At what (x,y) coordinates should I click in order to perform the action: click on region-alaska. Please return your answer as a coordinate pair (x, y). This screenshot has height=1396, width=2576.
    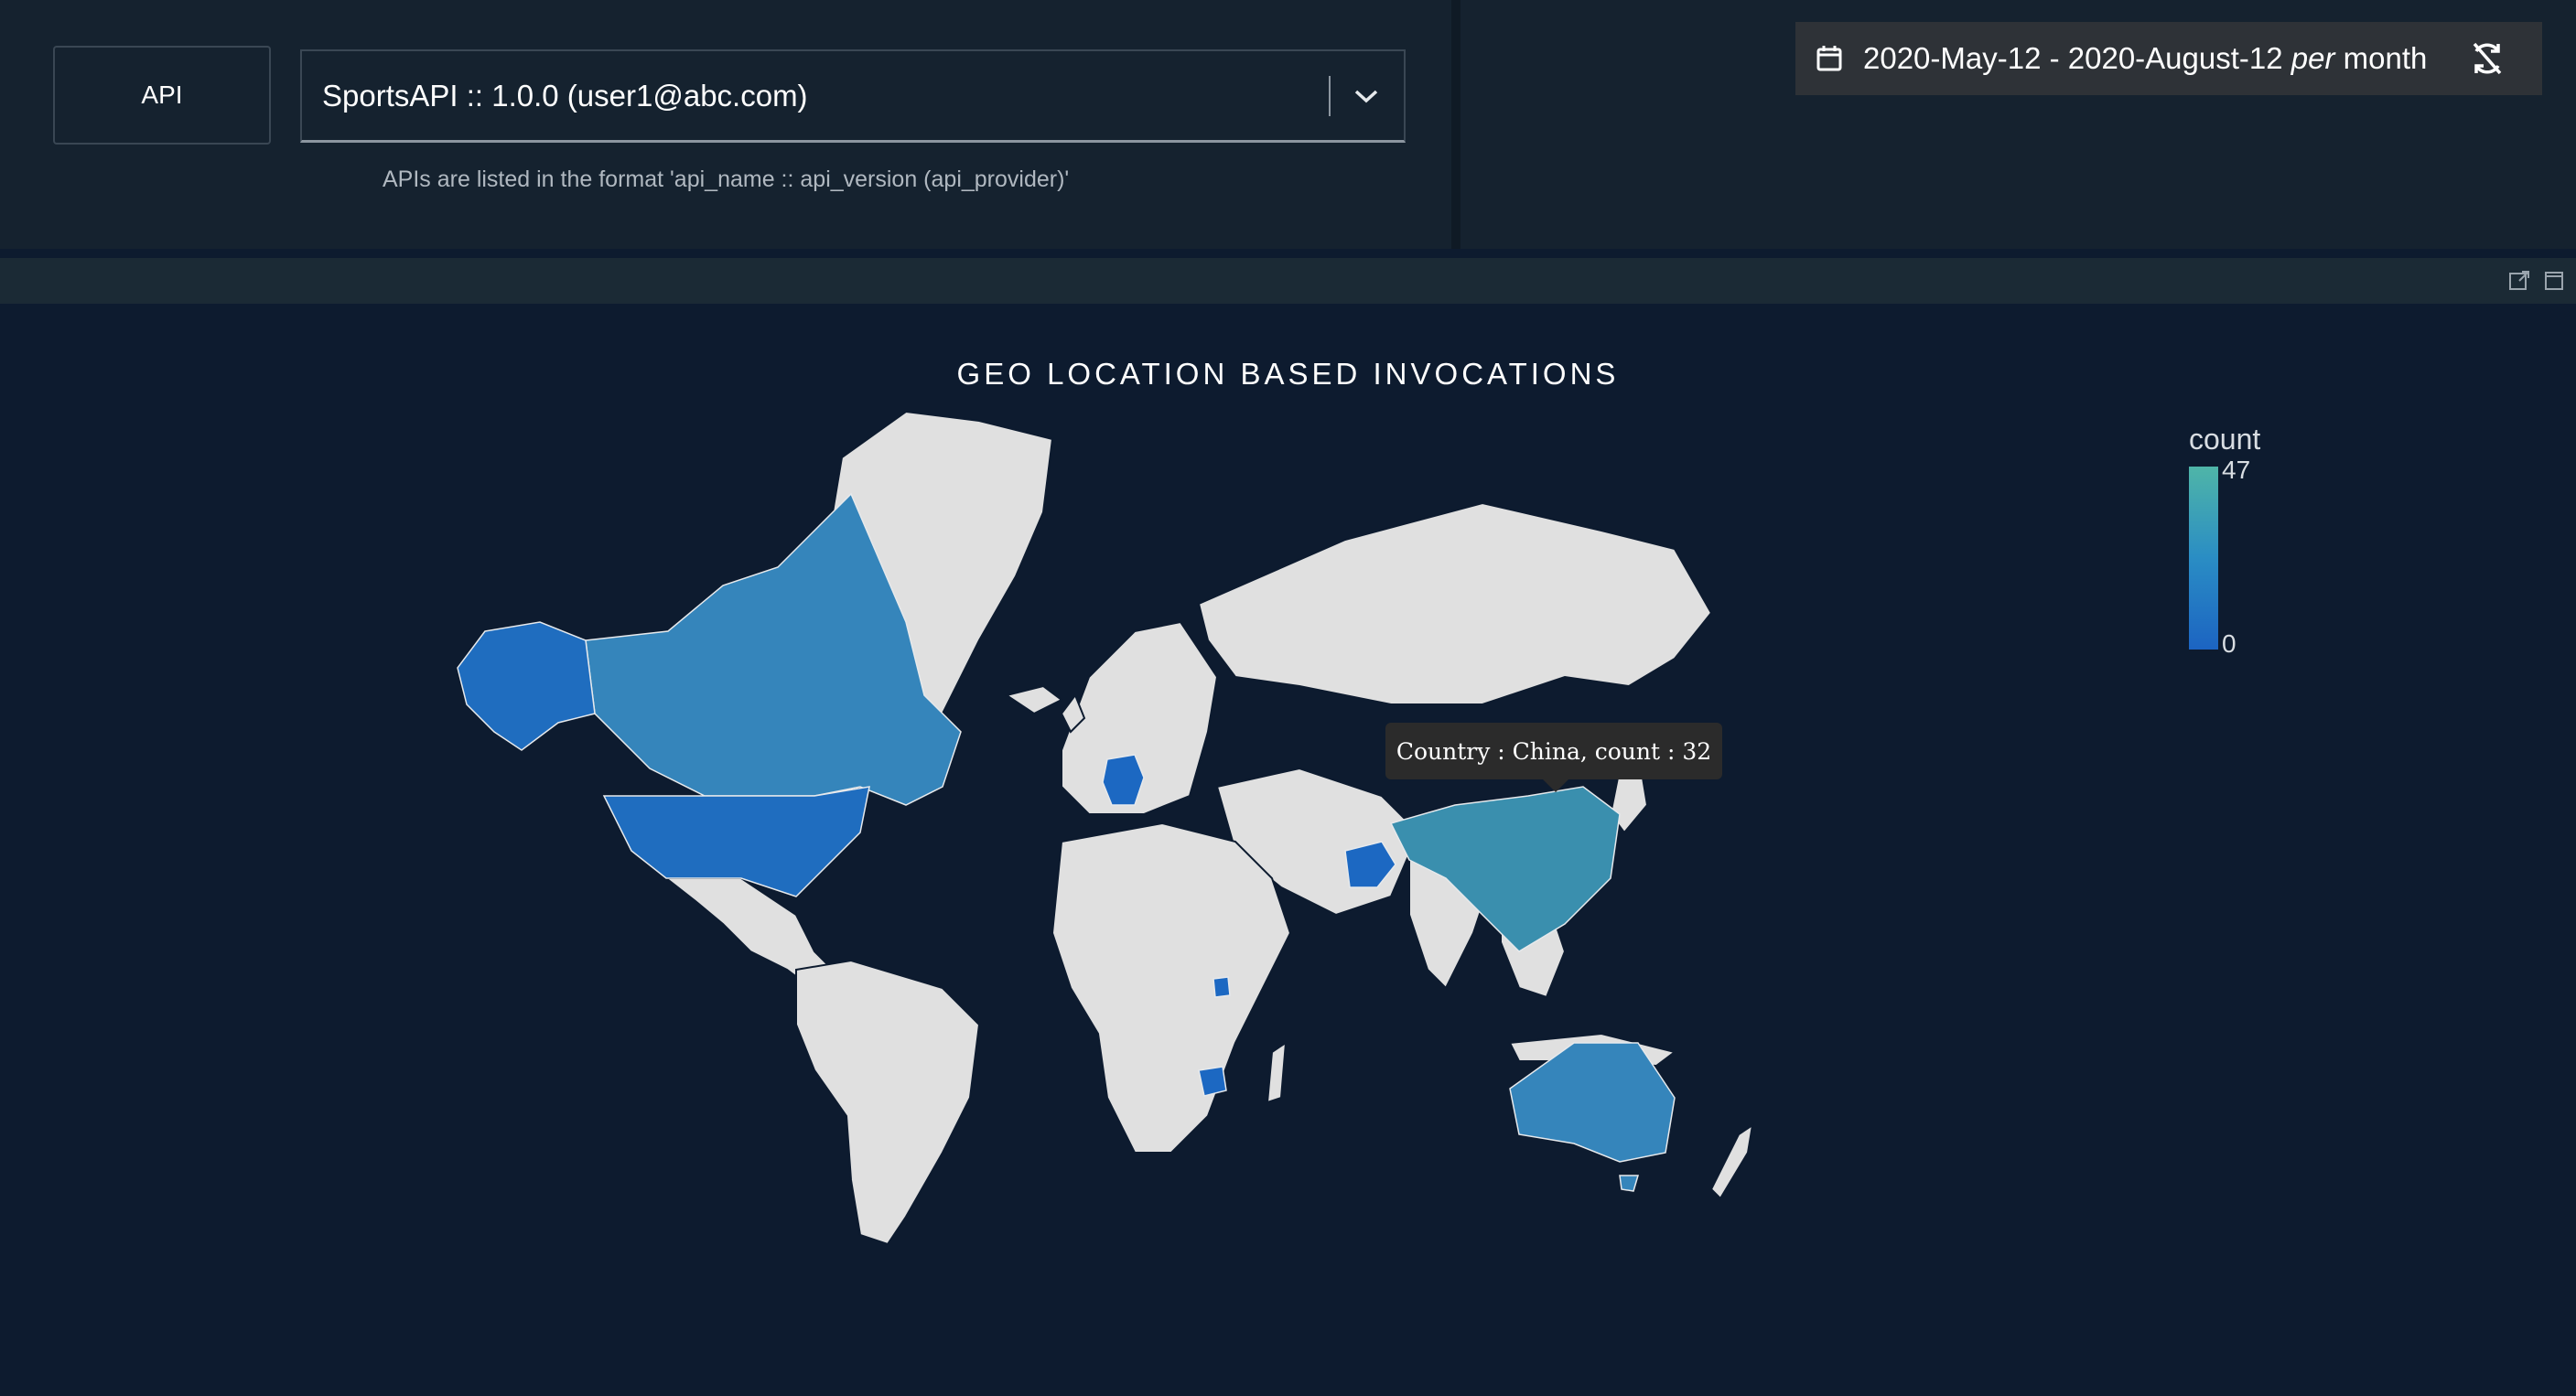
    Looking at the image, I should click on (526, 686).